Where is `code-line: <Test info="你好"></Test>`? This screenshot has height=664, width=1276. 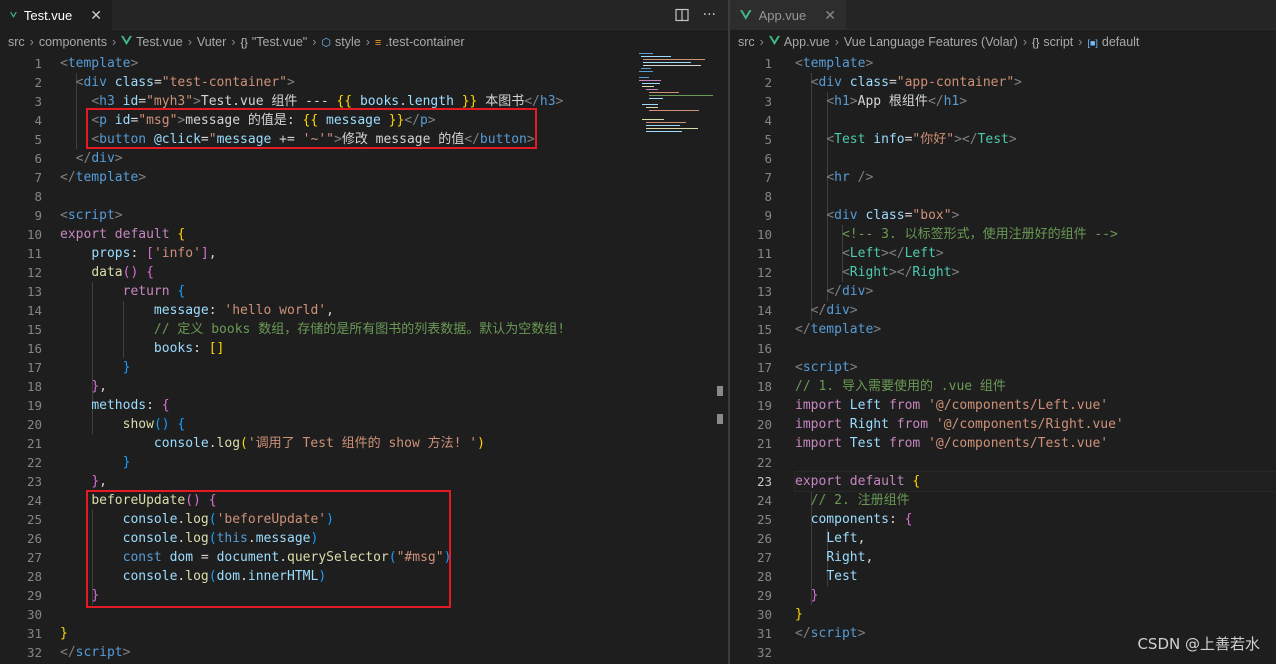
code-line: <Test info="你好"></Test> is located at coordinates (1035, 139).